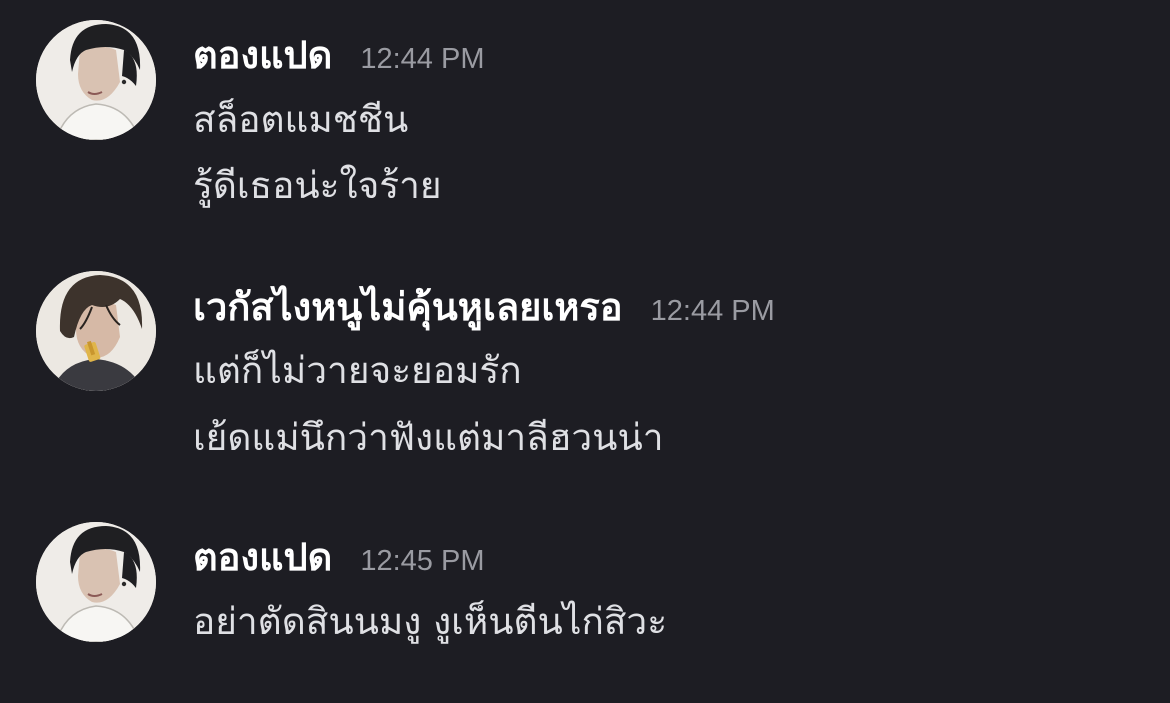 This screenshot has width=1170, height=703. Describe the element at coordinates (422, 561) in the screenshot. I see `timestamp: 12:45 PM` at that location.